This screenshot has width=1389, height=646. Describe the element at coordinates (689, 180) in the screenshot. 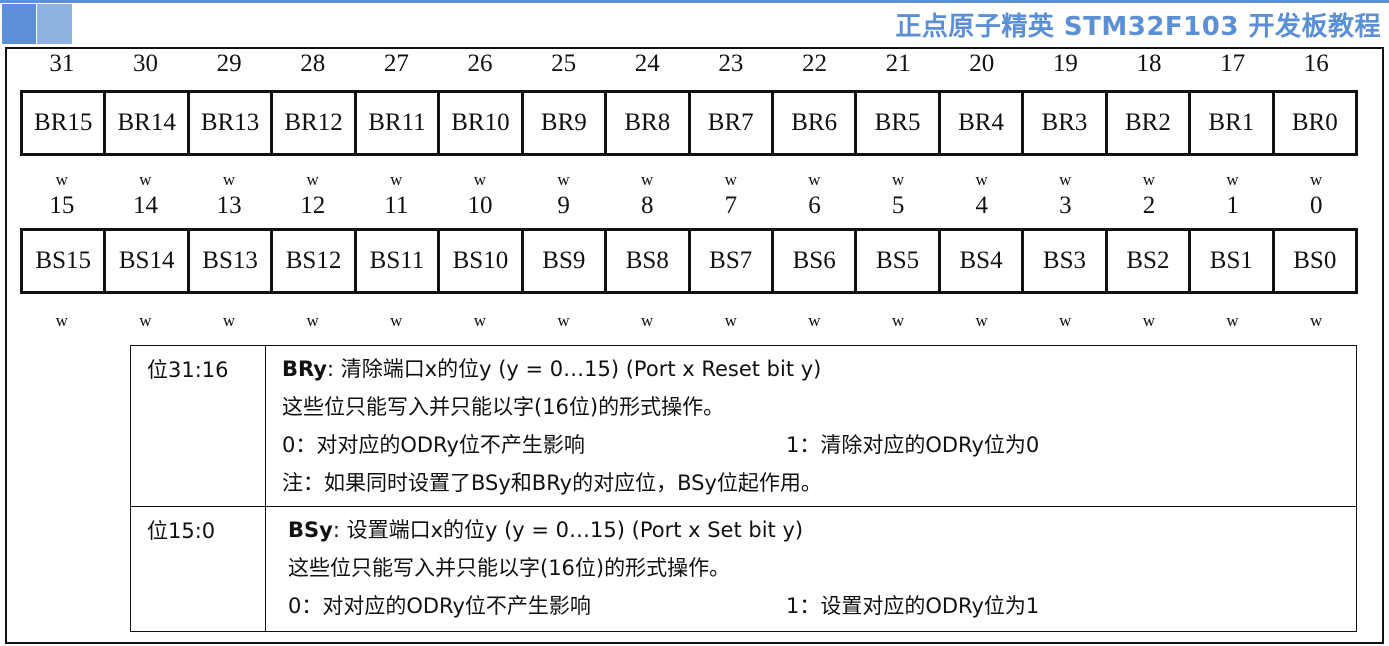

I see `high-access: wwwwwwwwwwwwwwww` at that location.